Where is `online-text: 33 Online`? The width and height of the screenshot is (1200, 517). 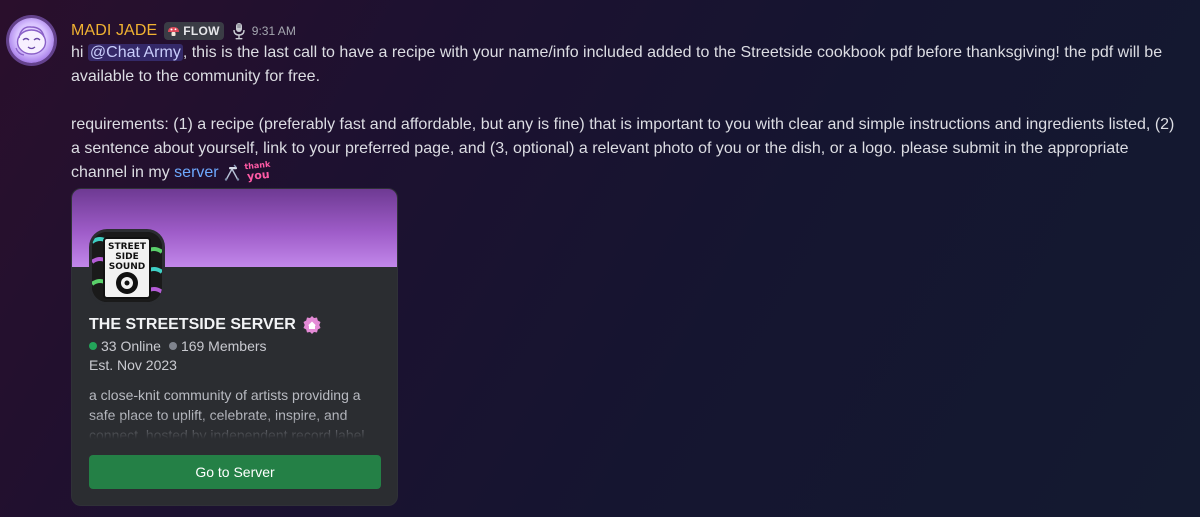
online-text: 33 Online is located at coordinates (131, 346).